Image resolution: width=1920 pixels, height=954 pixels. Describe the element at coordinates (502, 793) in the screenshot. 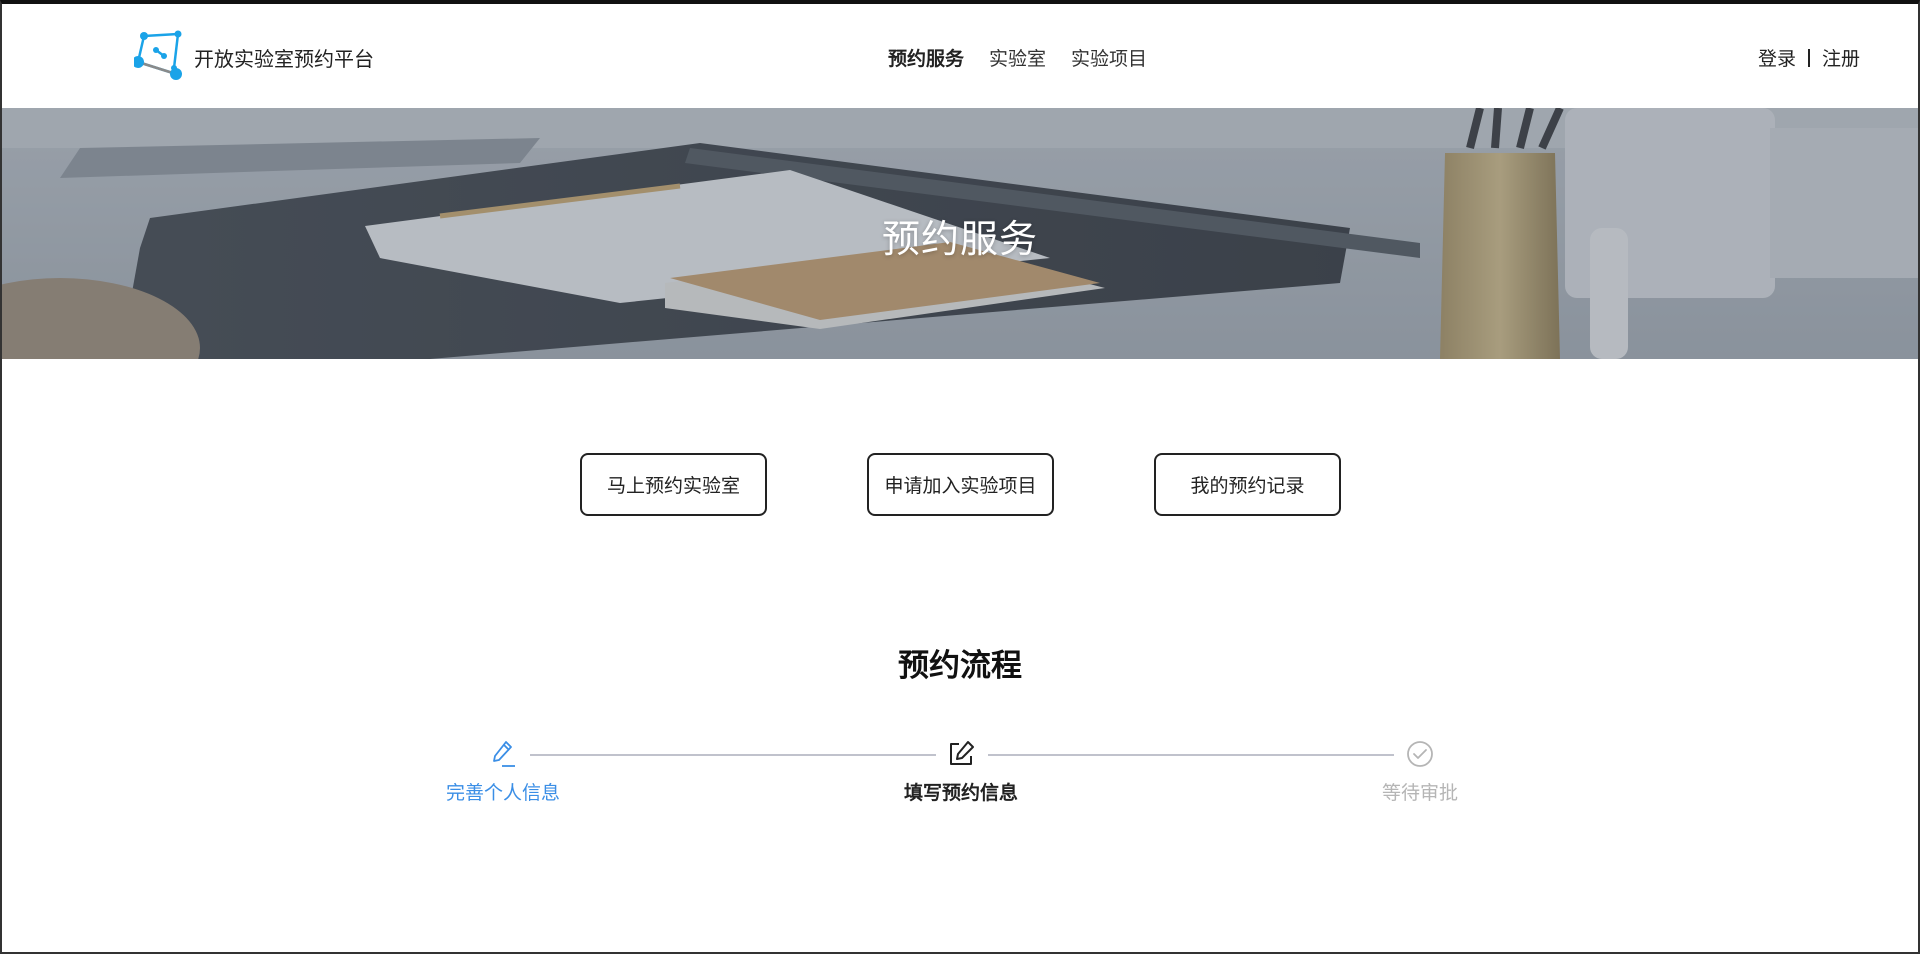

I see `step-label: 完善个人信息` at that location.